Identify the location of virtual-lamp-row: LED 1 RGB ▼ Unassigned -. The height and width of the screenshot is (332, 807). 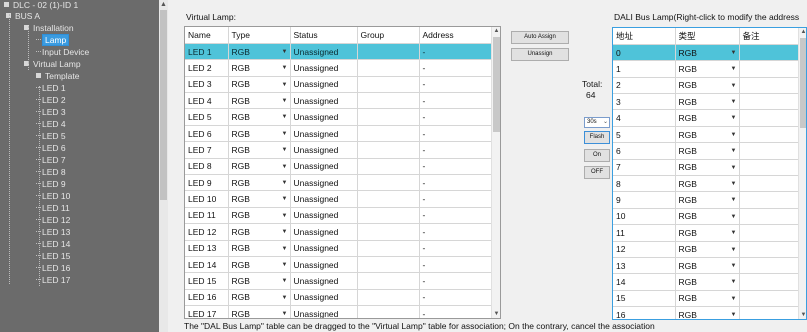
(338, 52).